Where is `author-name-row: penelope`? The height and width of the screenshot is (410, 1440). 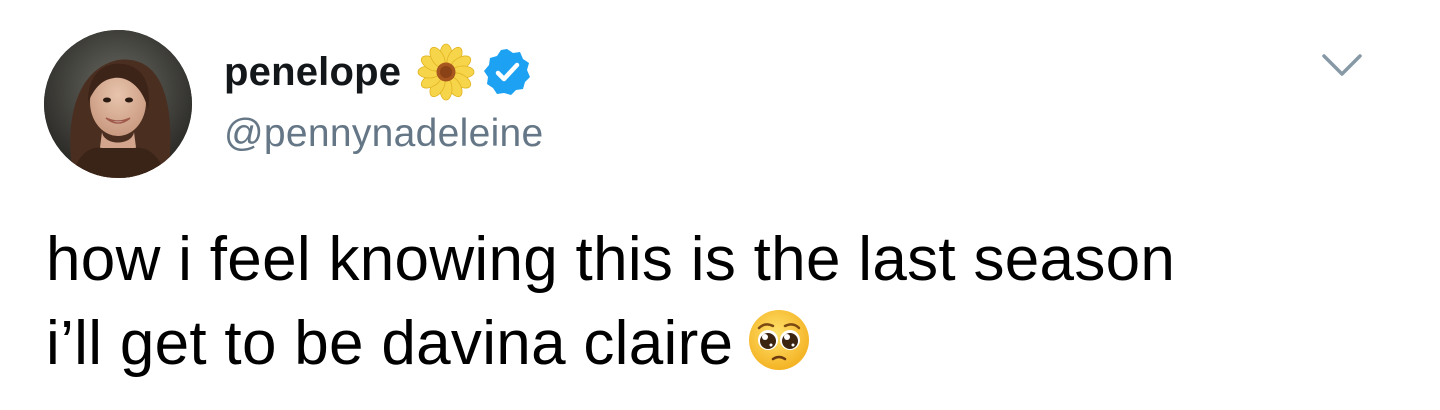 author-name-row: penelope is located at coordinates (378, 72).